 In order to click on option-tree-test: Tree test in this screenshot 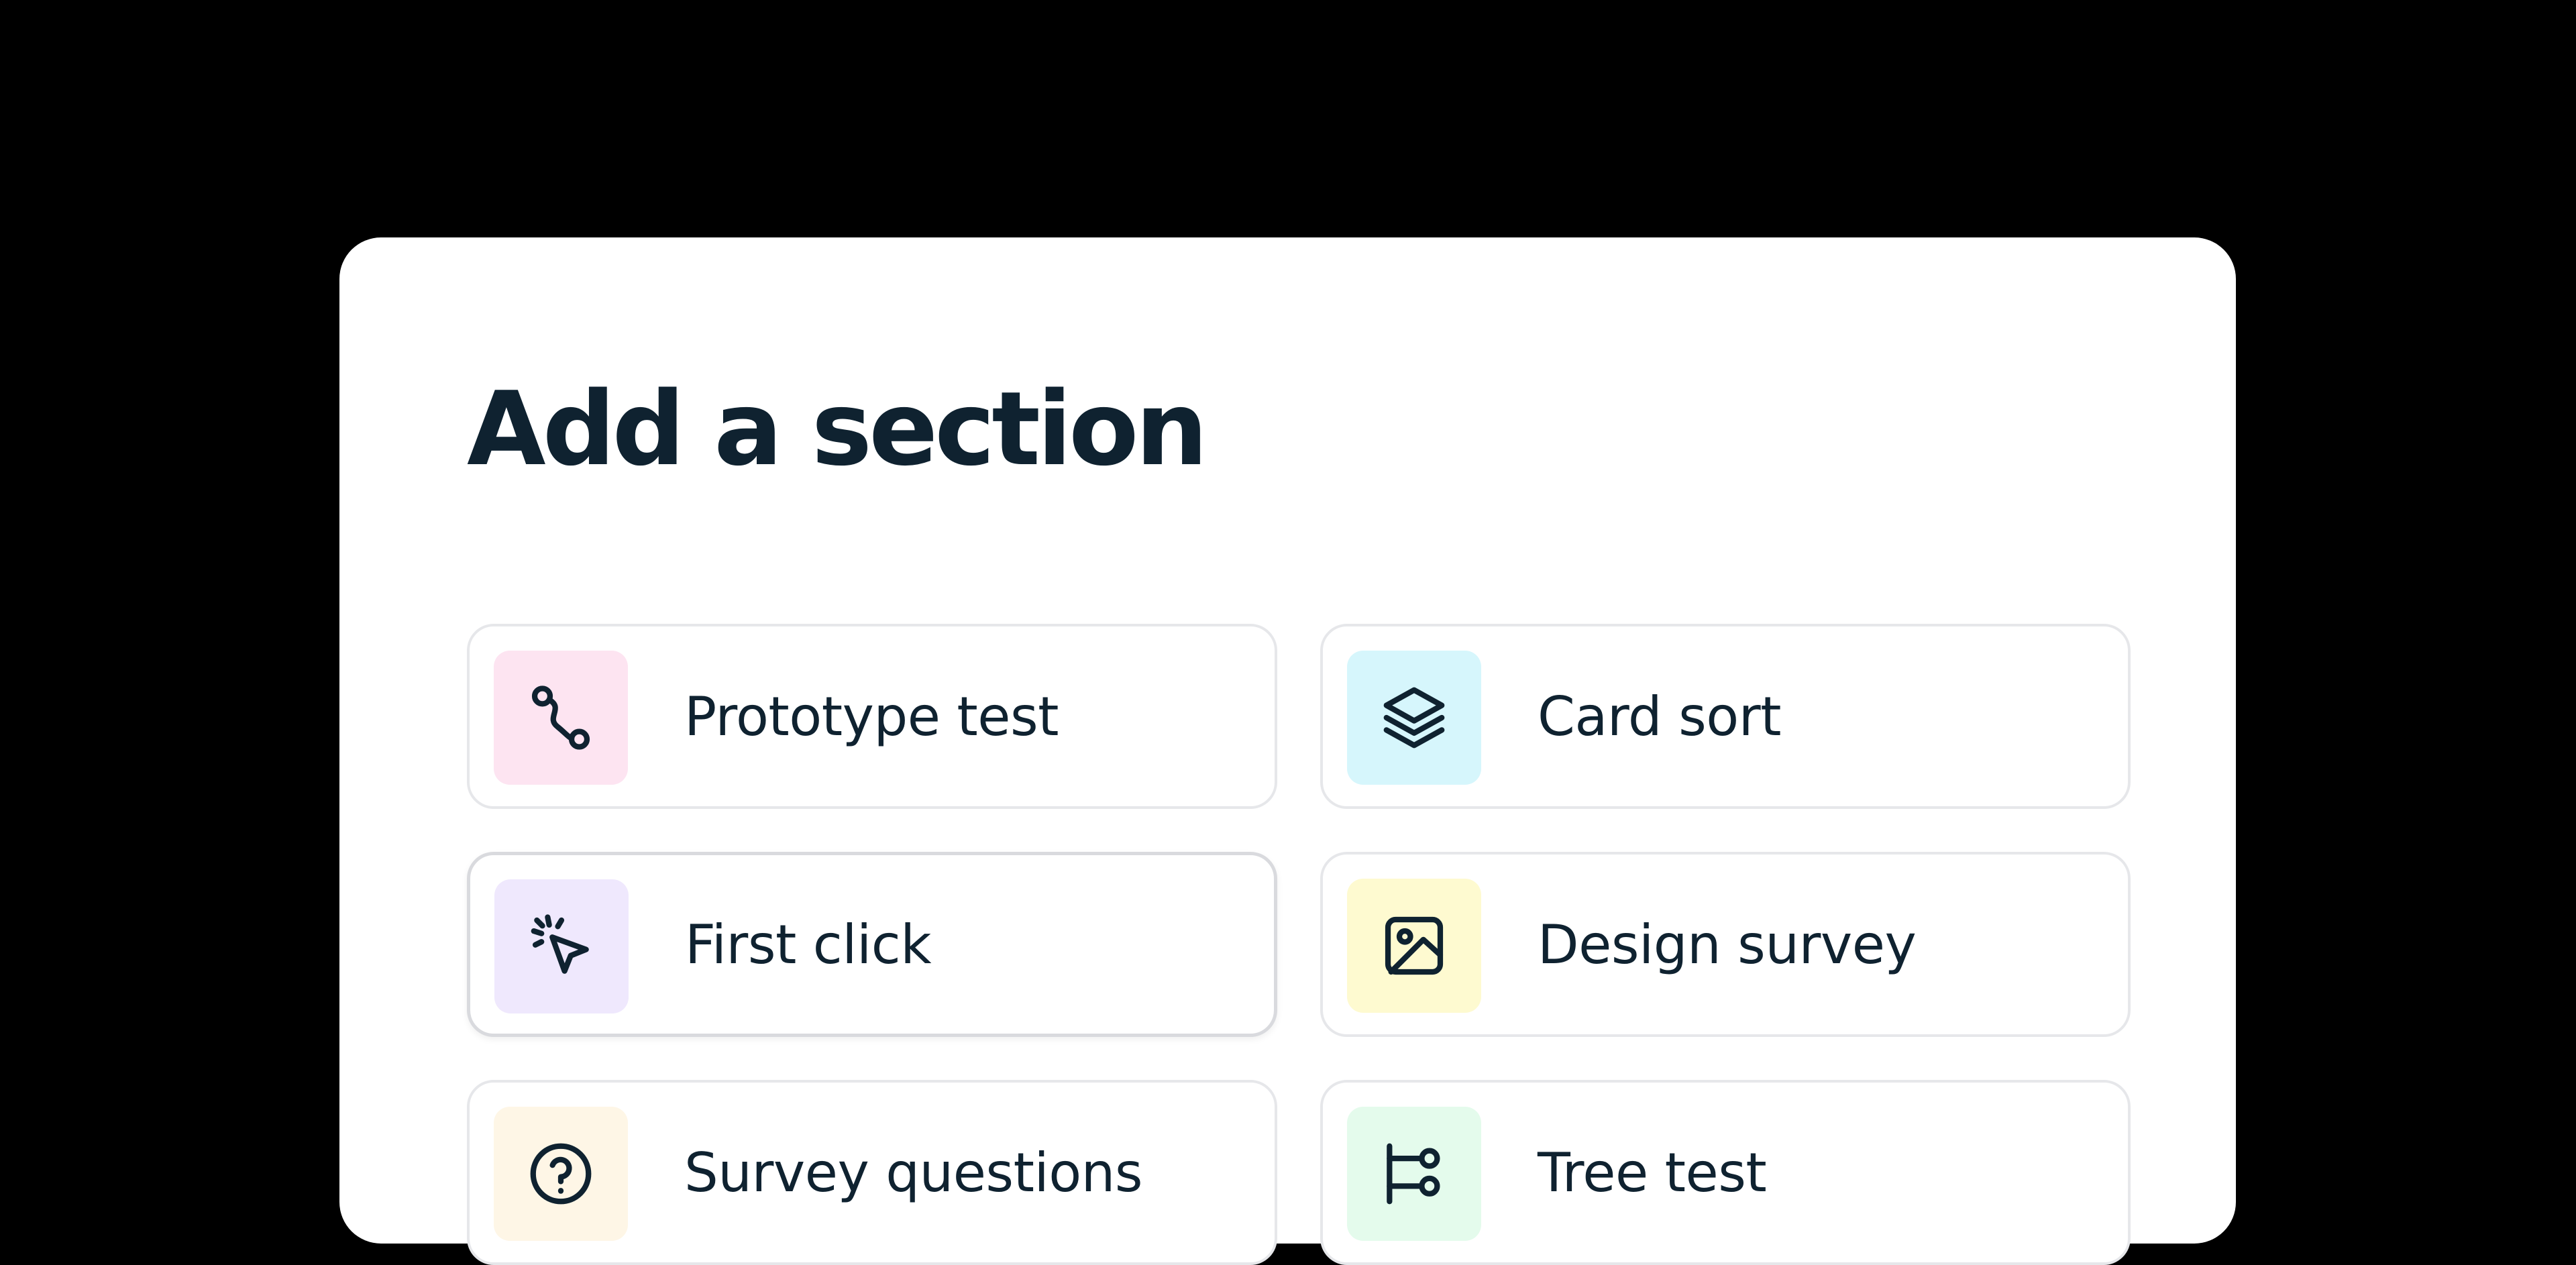, I will do `click(1725, 1173)`.